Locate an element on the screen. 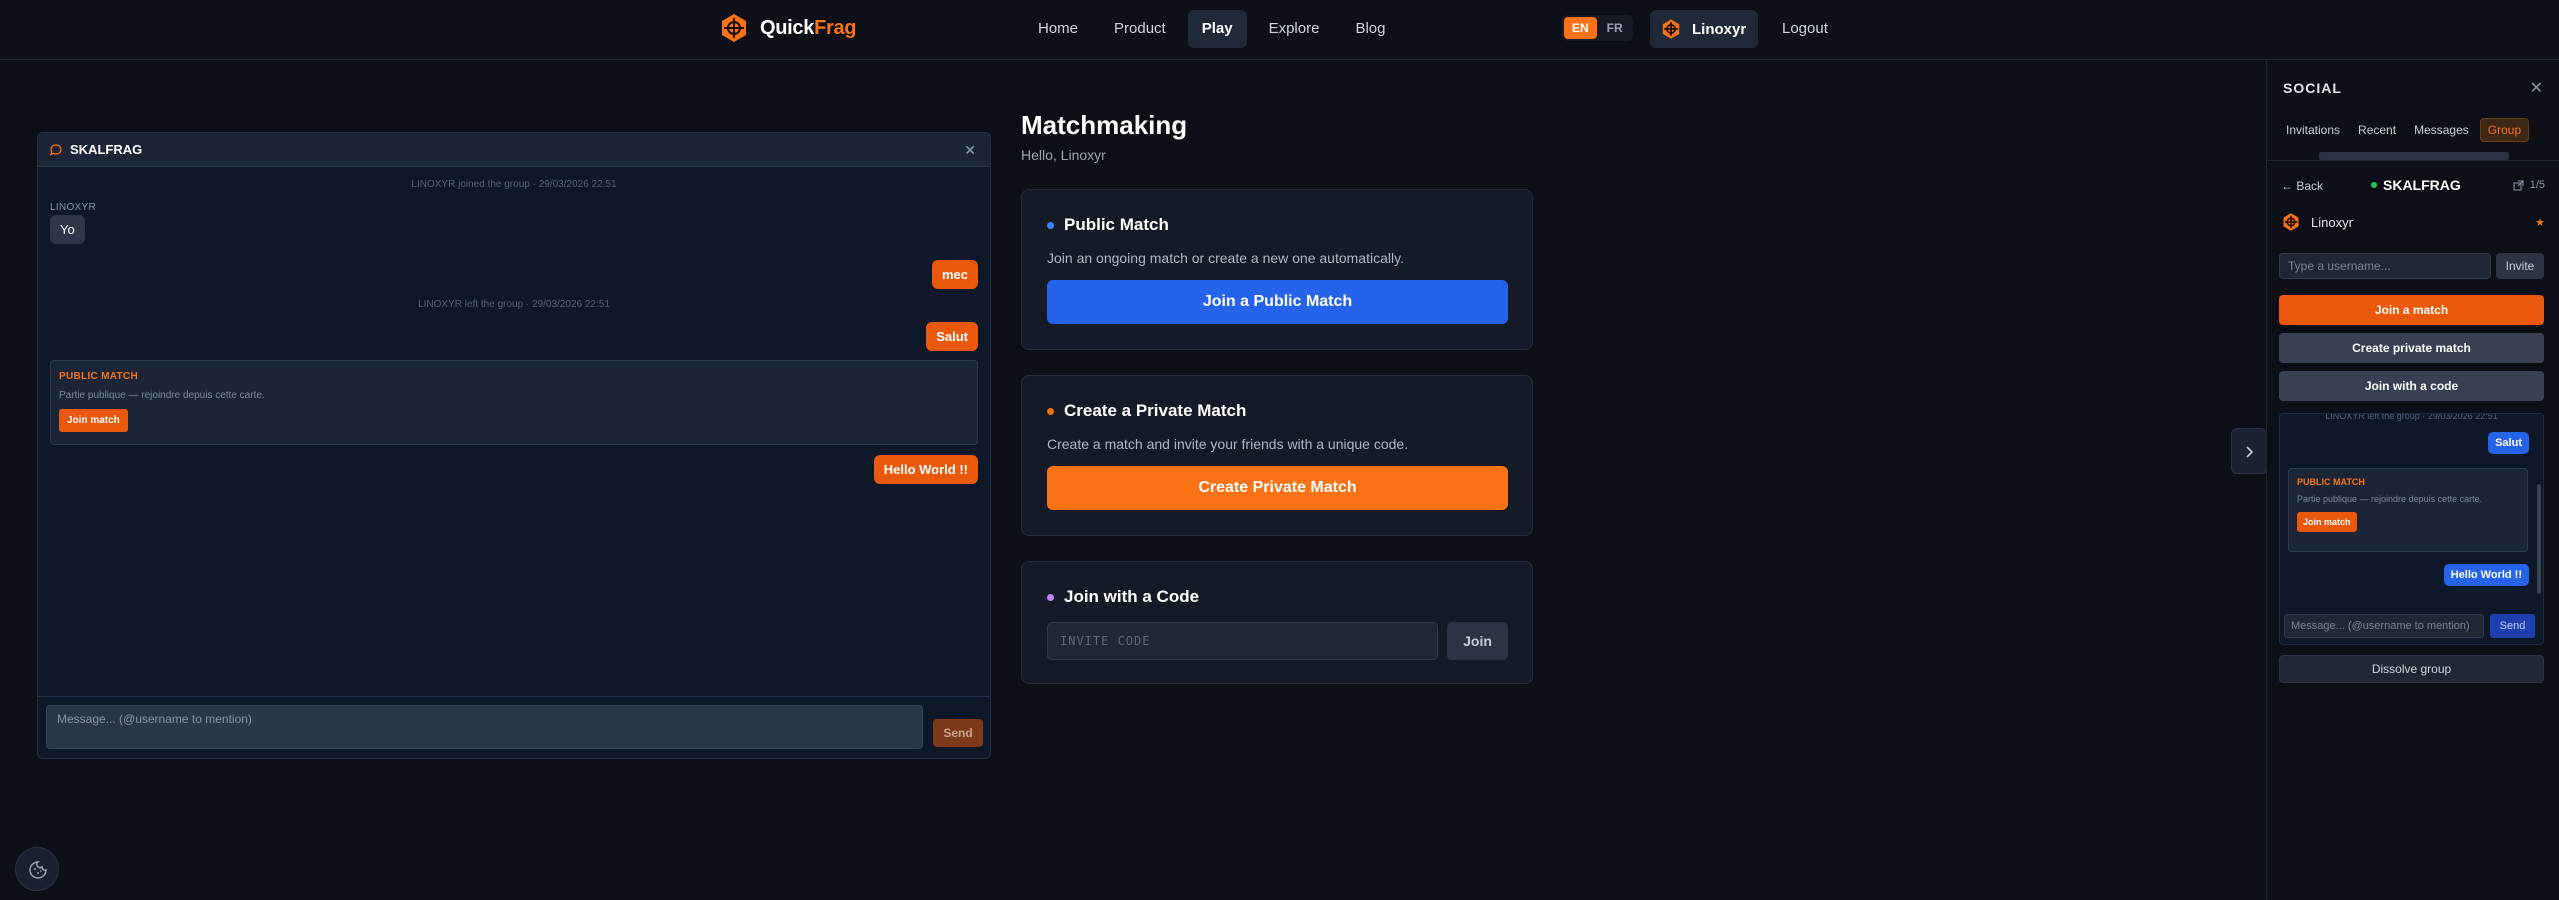 The height and width of the screenshot is (900, 2559). tab-invitations: Invitations is located at coordinates (2313, 130).